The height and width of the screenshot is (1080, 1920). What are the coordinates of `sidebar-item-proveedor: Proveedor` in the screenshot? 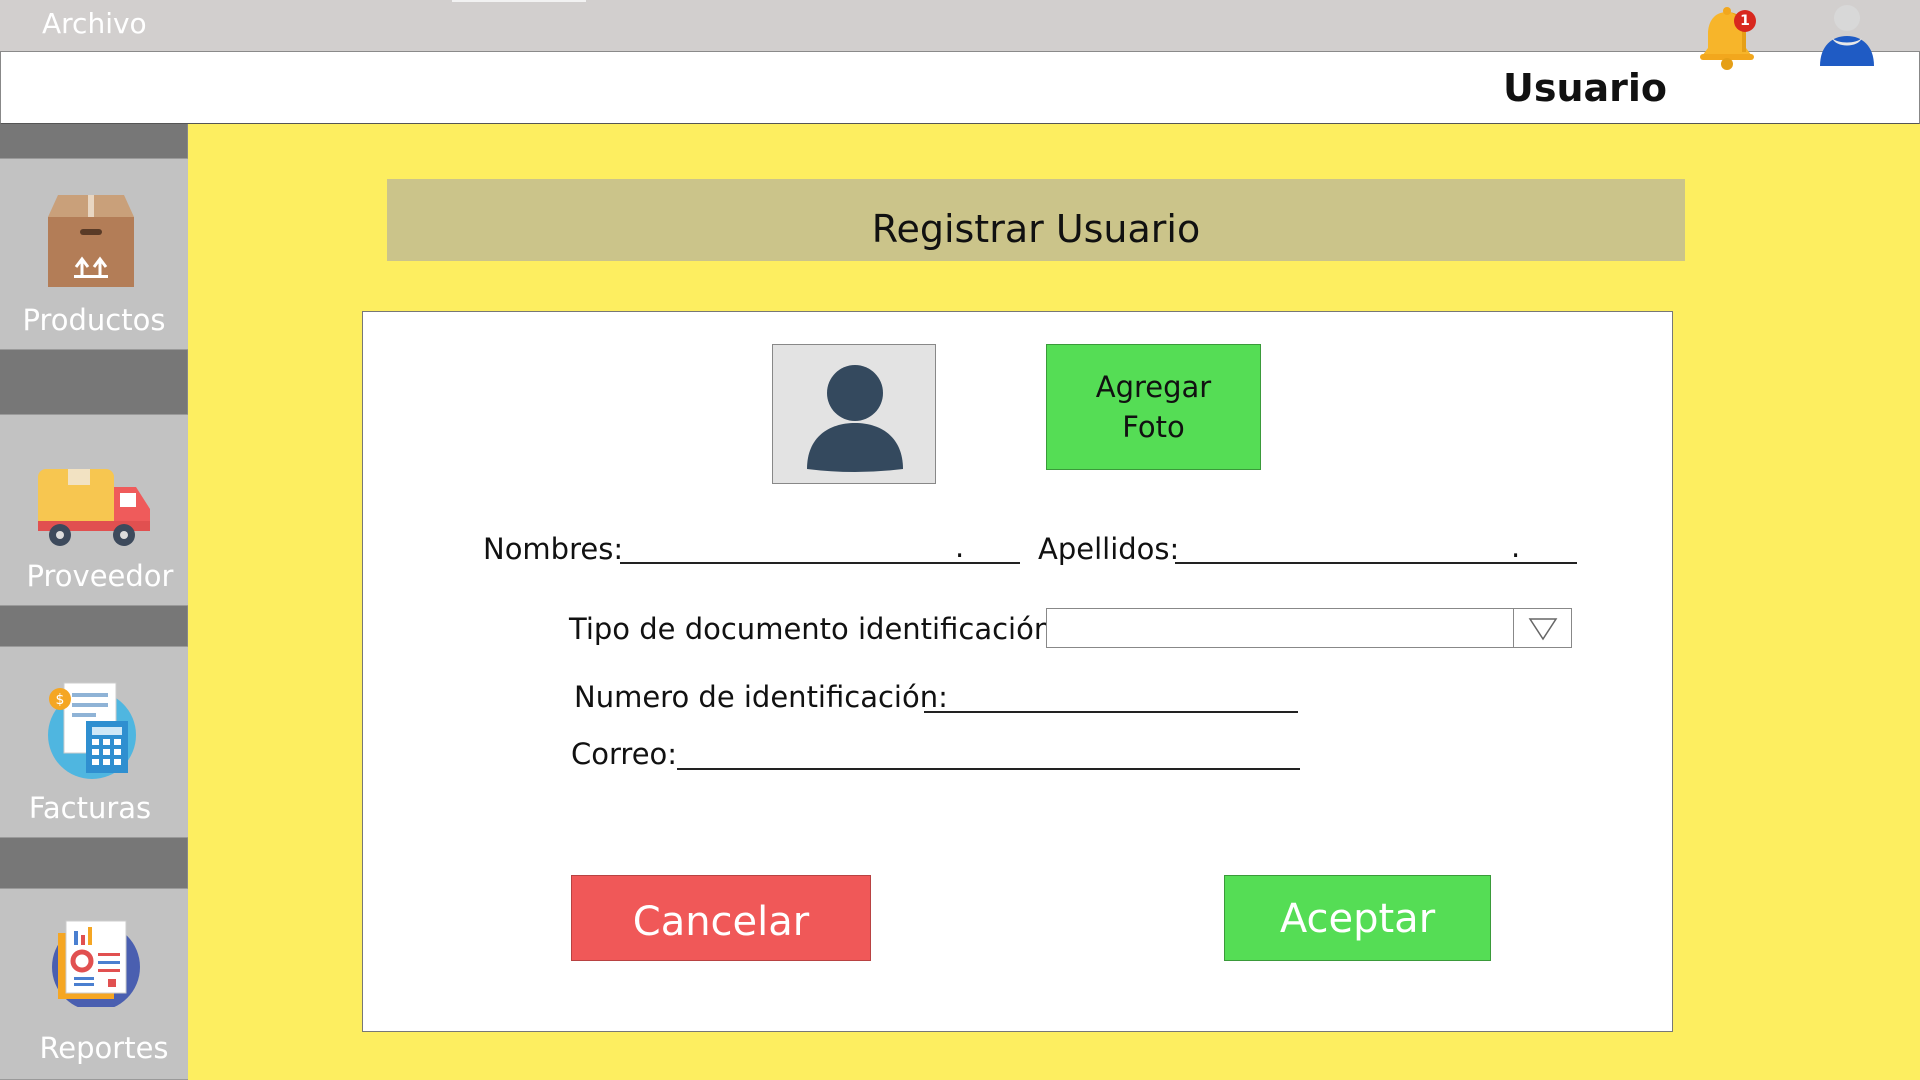 It's located at (94, 510).